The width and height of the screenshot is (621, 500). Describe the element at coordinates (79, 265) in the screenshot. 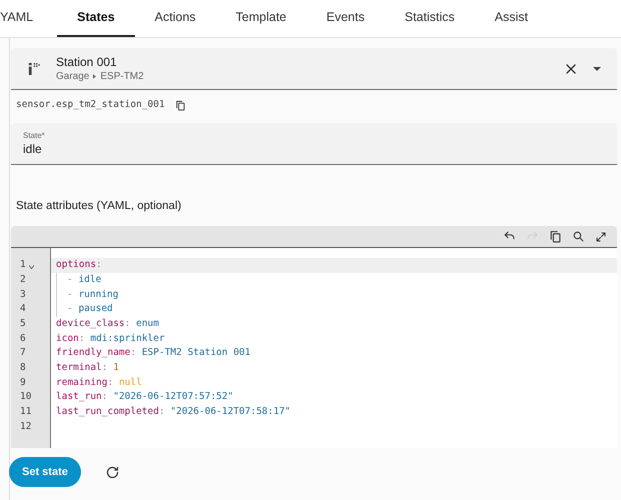

I see `code-line: options:` at that location.